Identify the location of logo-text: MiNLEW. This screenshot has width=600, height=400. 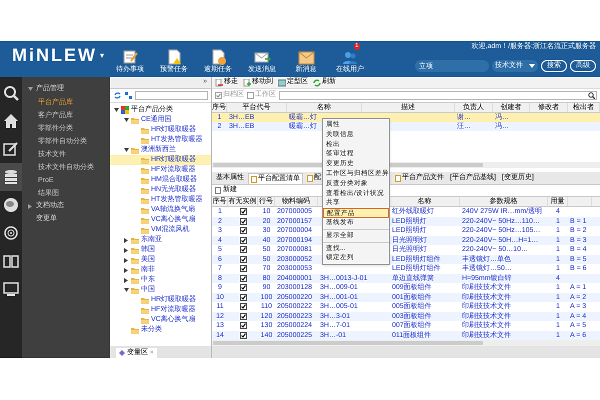
(54, 55).